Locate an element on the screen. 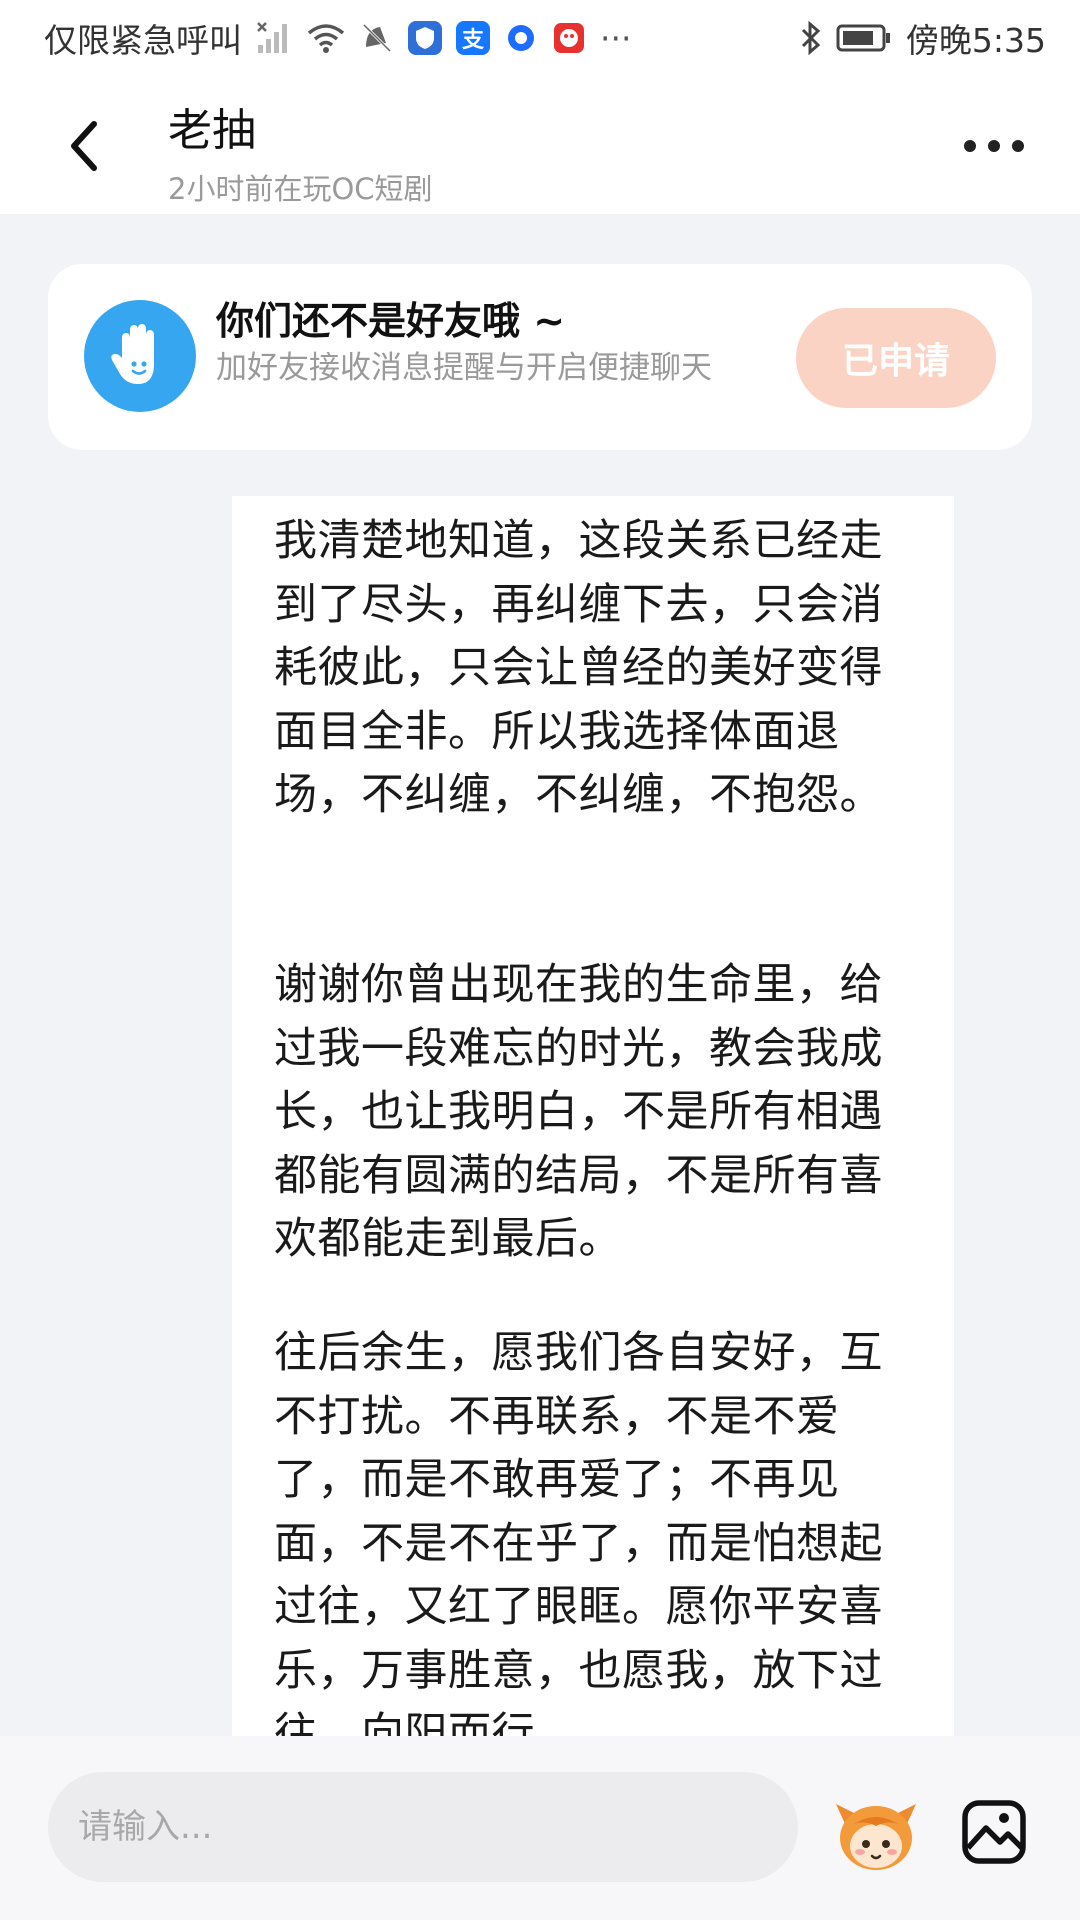 This screenshot has width=1080, height=1920. more-options-button is located at coordinates (994, 146).